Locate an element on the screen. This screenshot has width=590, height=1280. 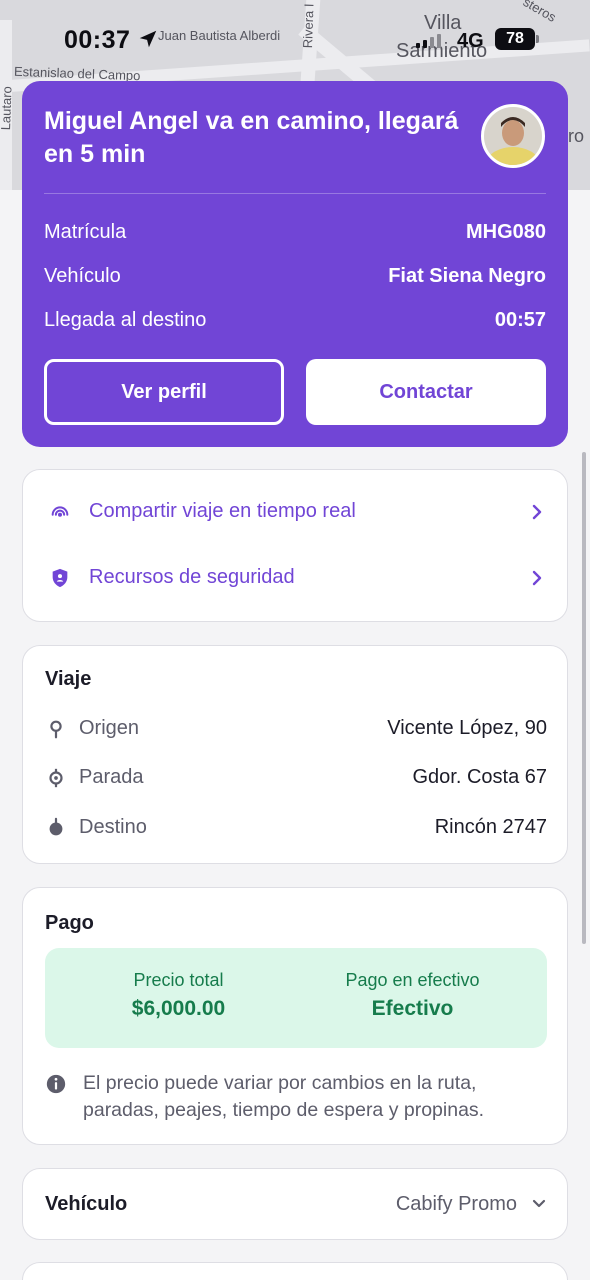
driver-avatar is located at coordinates (513, 136).